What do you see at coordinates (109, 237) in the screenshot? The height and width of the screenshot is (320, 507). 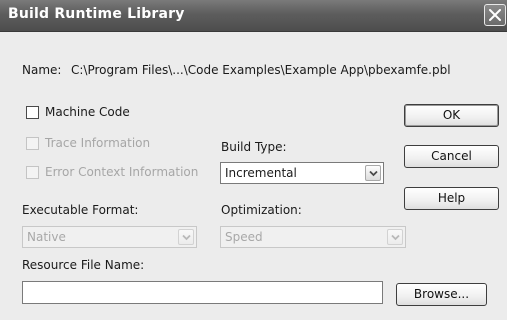 I see `executable-format-select: Native` at bounding box center [109, 237].